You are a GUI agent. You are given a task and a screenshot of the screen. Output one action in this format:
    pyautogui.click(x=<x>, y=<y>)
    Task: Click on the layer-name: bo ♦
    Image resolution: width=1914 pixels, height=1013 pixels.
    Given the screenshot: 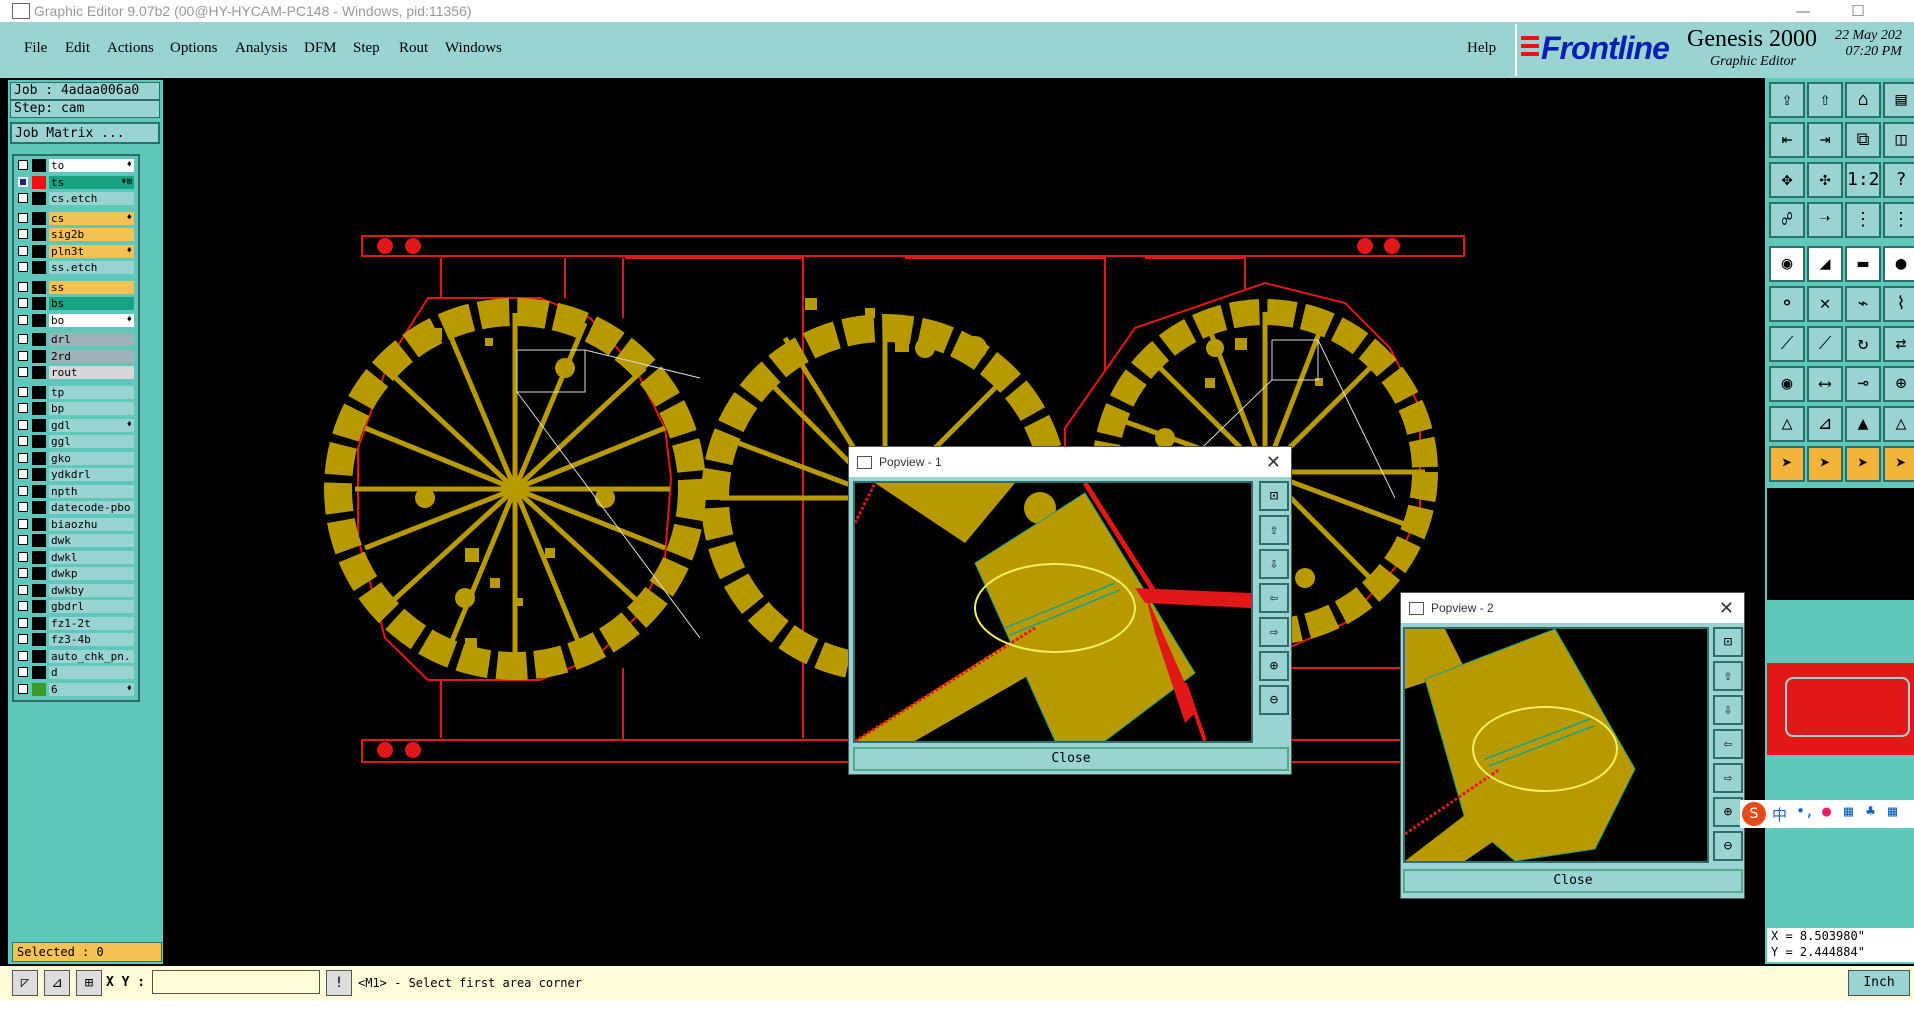 What is the action you would take?
    pyautogui.click(x=91, y=320)
    